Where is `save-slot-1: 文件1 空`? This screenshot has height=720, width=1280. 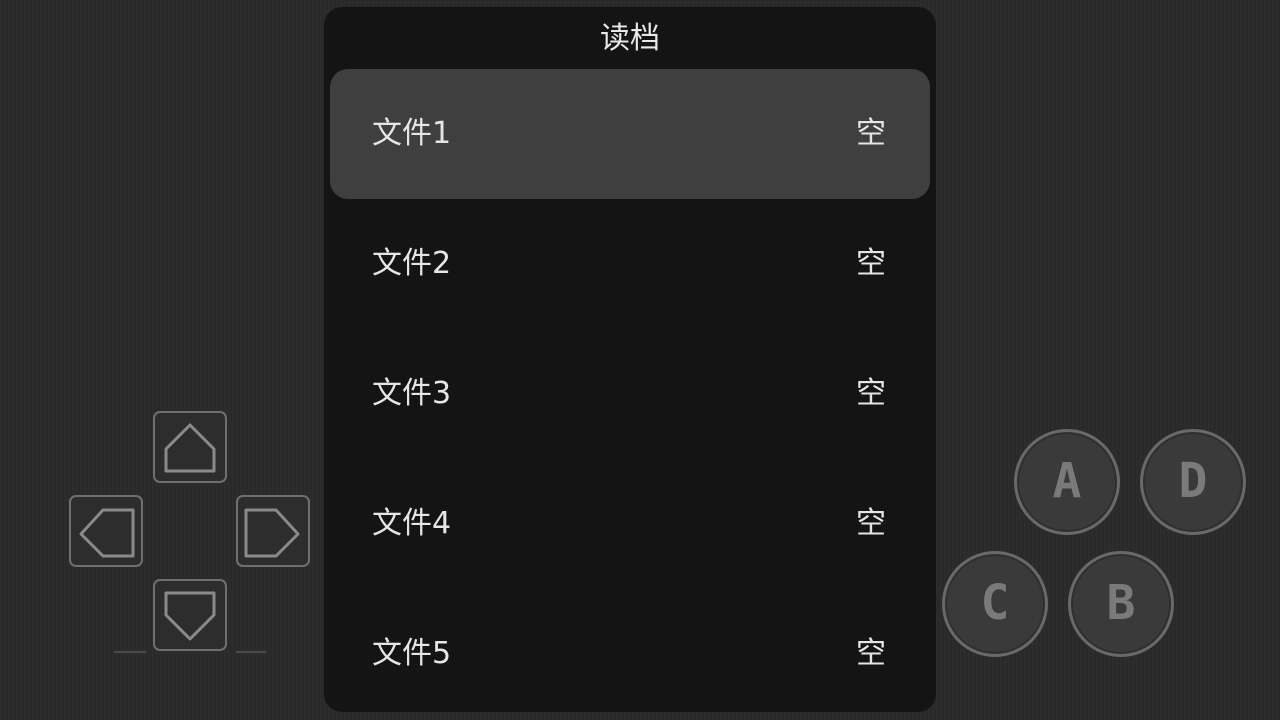 save-slot-1: 文件1 空 is located at coordinates (630, 134).